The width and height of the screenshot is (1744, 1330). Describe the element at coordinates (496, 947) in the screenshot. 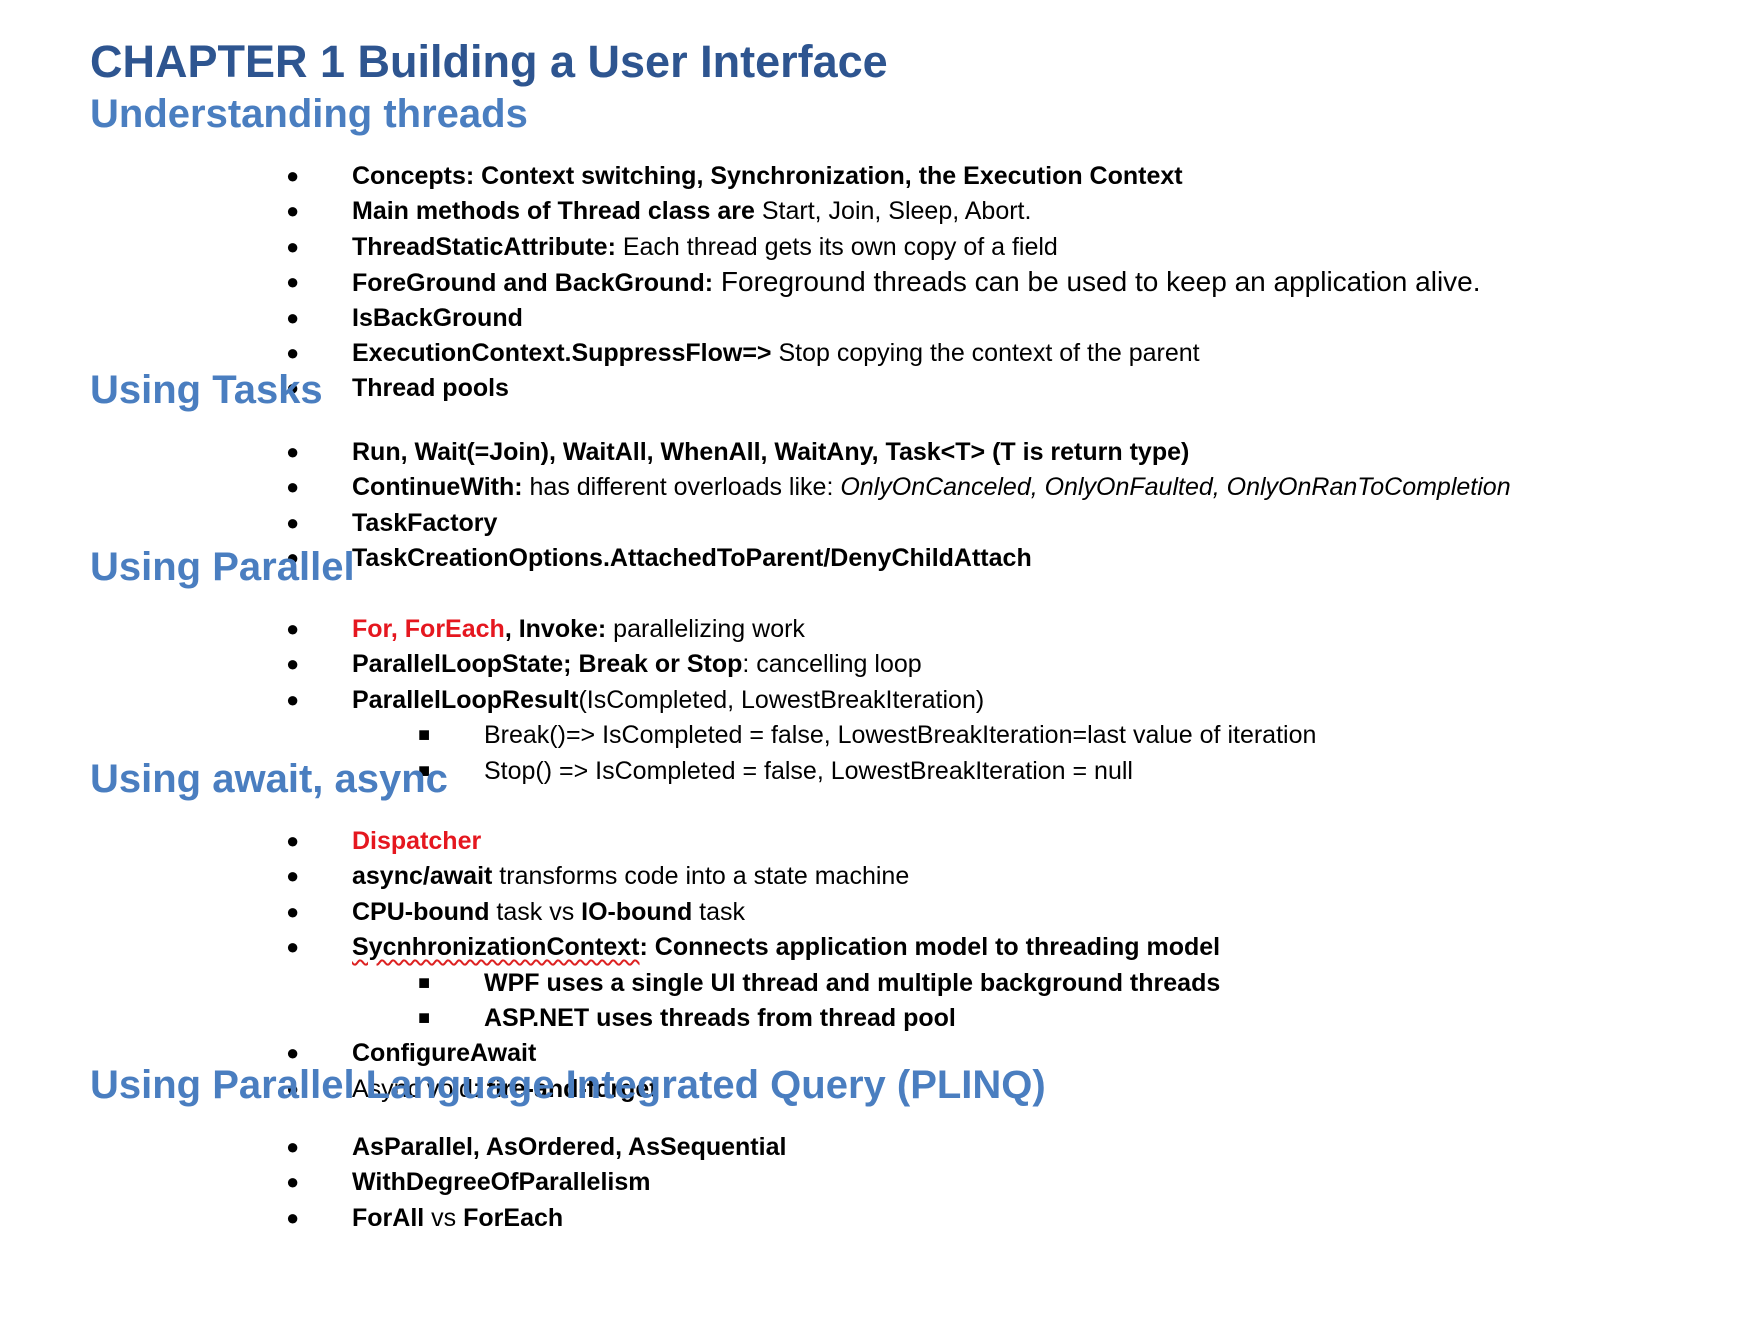

I see `misspelled-term: SycnhronizationContext` at that location.